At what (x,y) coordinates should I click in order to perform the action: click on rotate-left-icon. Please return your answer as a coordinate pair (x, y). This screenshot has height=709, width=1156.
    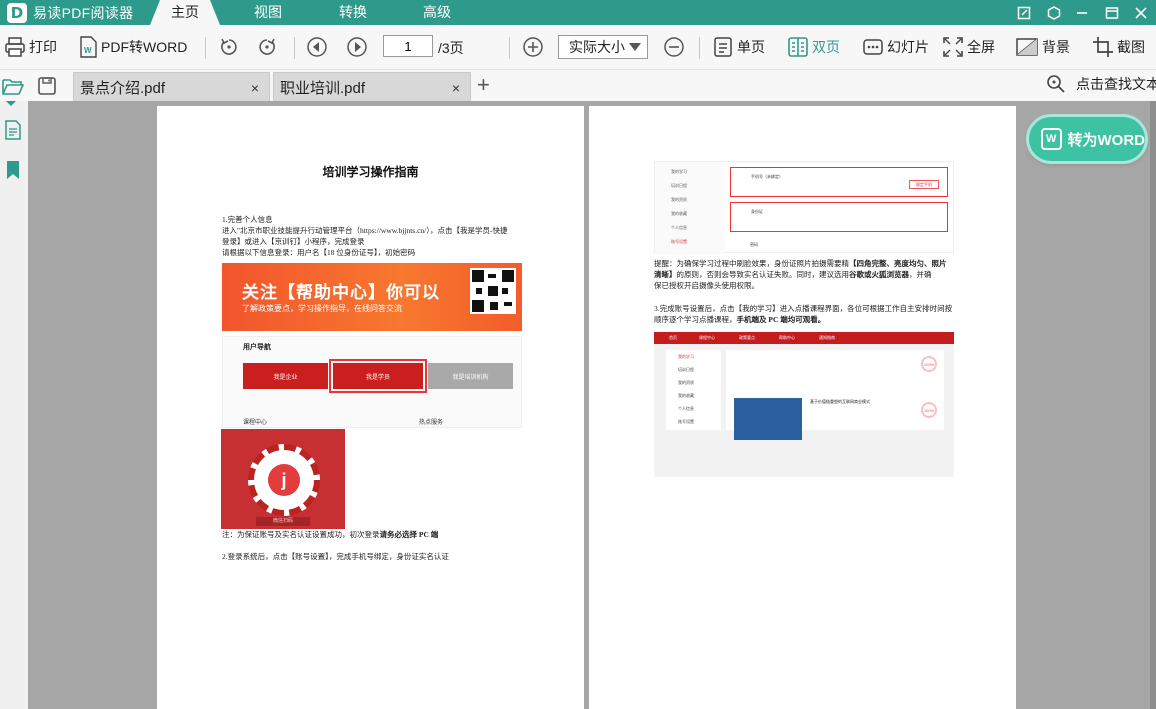
    Looking at the image, I should click on (229, 46).